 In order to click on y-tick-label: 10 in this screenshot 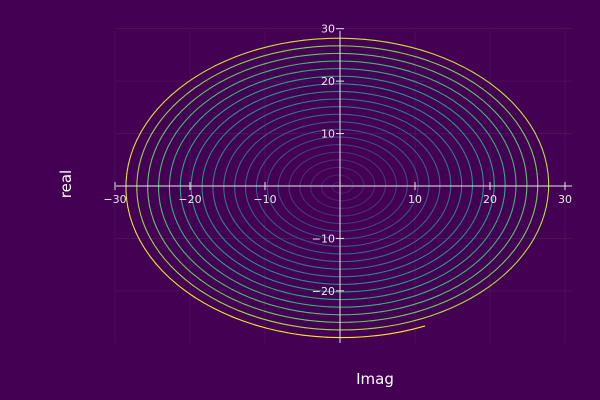, I will do `click(328, 134)`.